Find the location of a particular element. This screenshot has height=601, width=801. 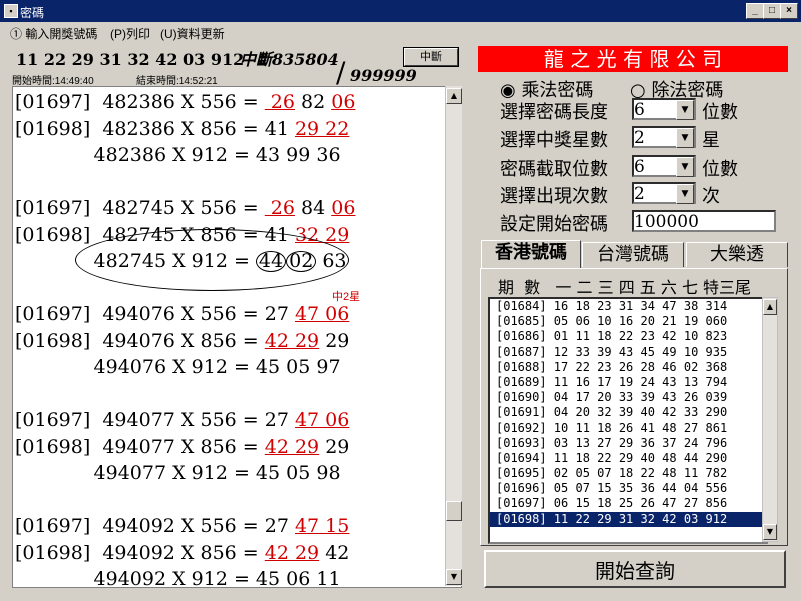

password-length-value: 6 is located at coordinates (639, 110).